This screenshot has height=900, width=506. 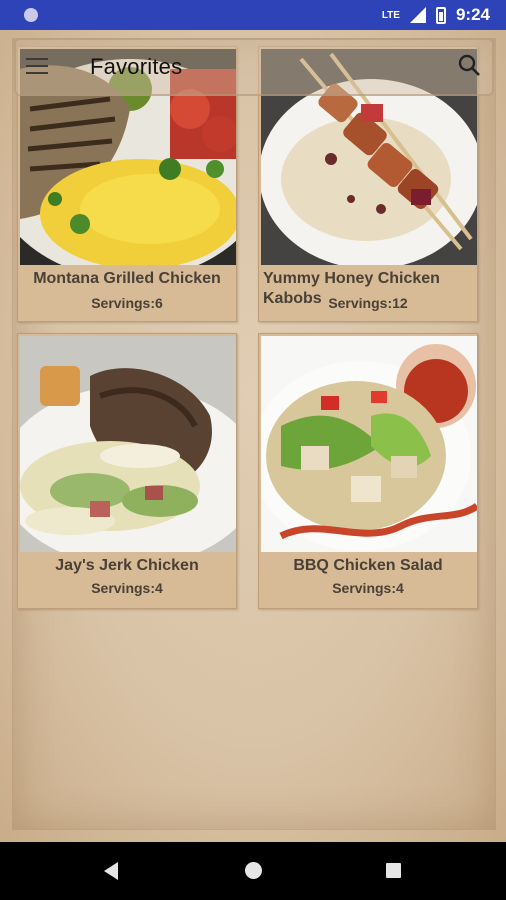 What do you see at coordinates (393, 870) in the screenshot?
I see `recent-apps-icon` at bounding box center [393, 870].